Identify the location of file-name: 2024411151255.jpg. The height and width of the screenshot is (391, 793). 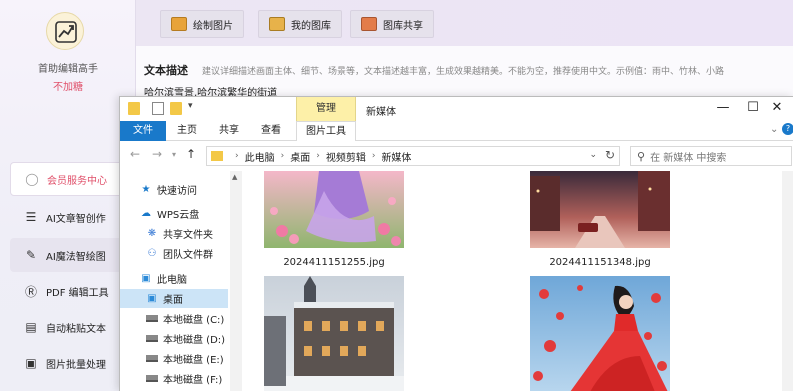
(334, 262).